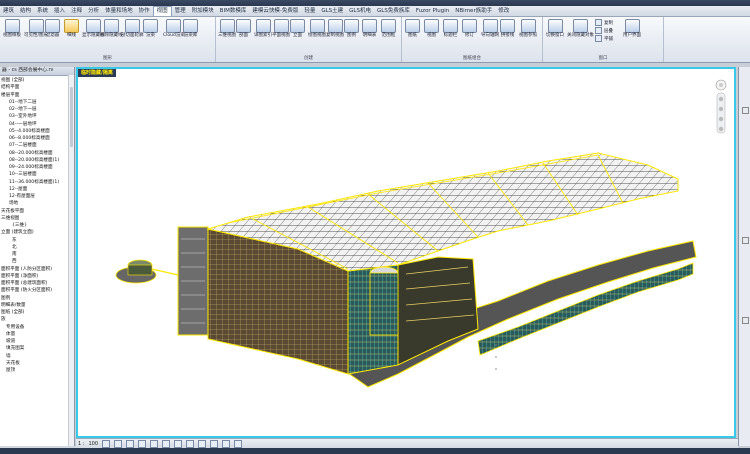 The width and height of the screenshot is (750, 454). What do you see at coordinates (632, 28) in the screenshot?
I see `user-interface-button: 用户界面` at bounding box center [632, 28].